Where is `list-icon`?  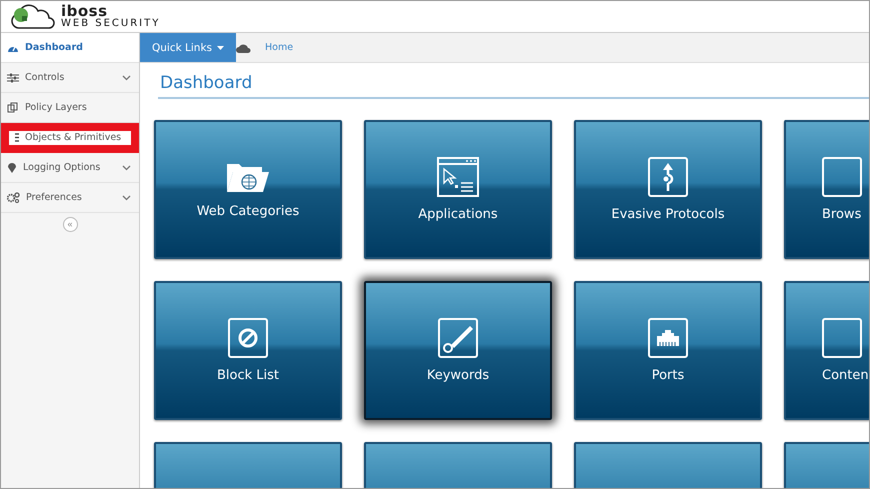
list-icon is located at coordinates (17, 137).